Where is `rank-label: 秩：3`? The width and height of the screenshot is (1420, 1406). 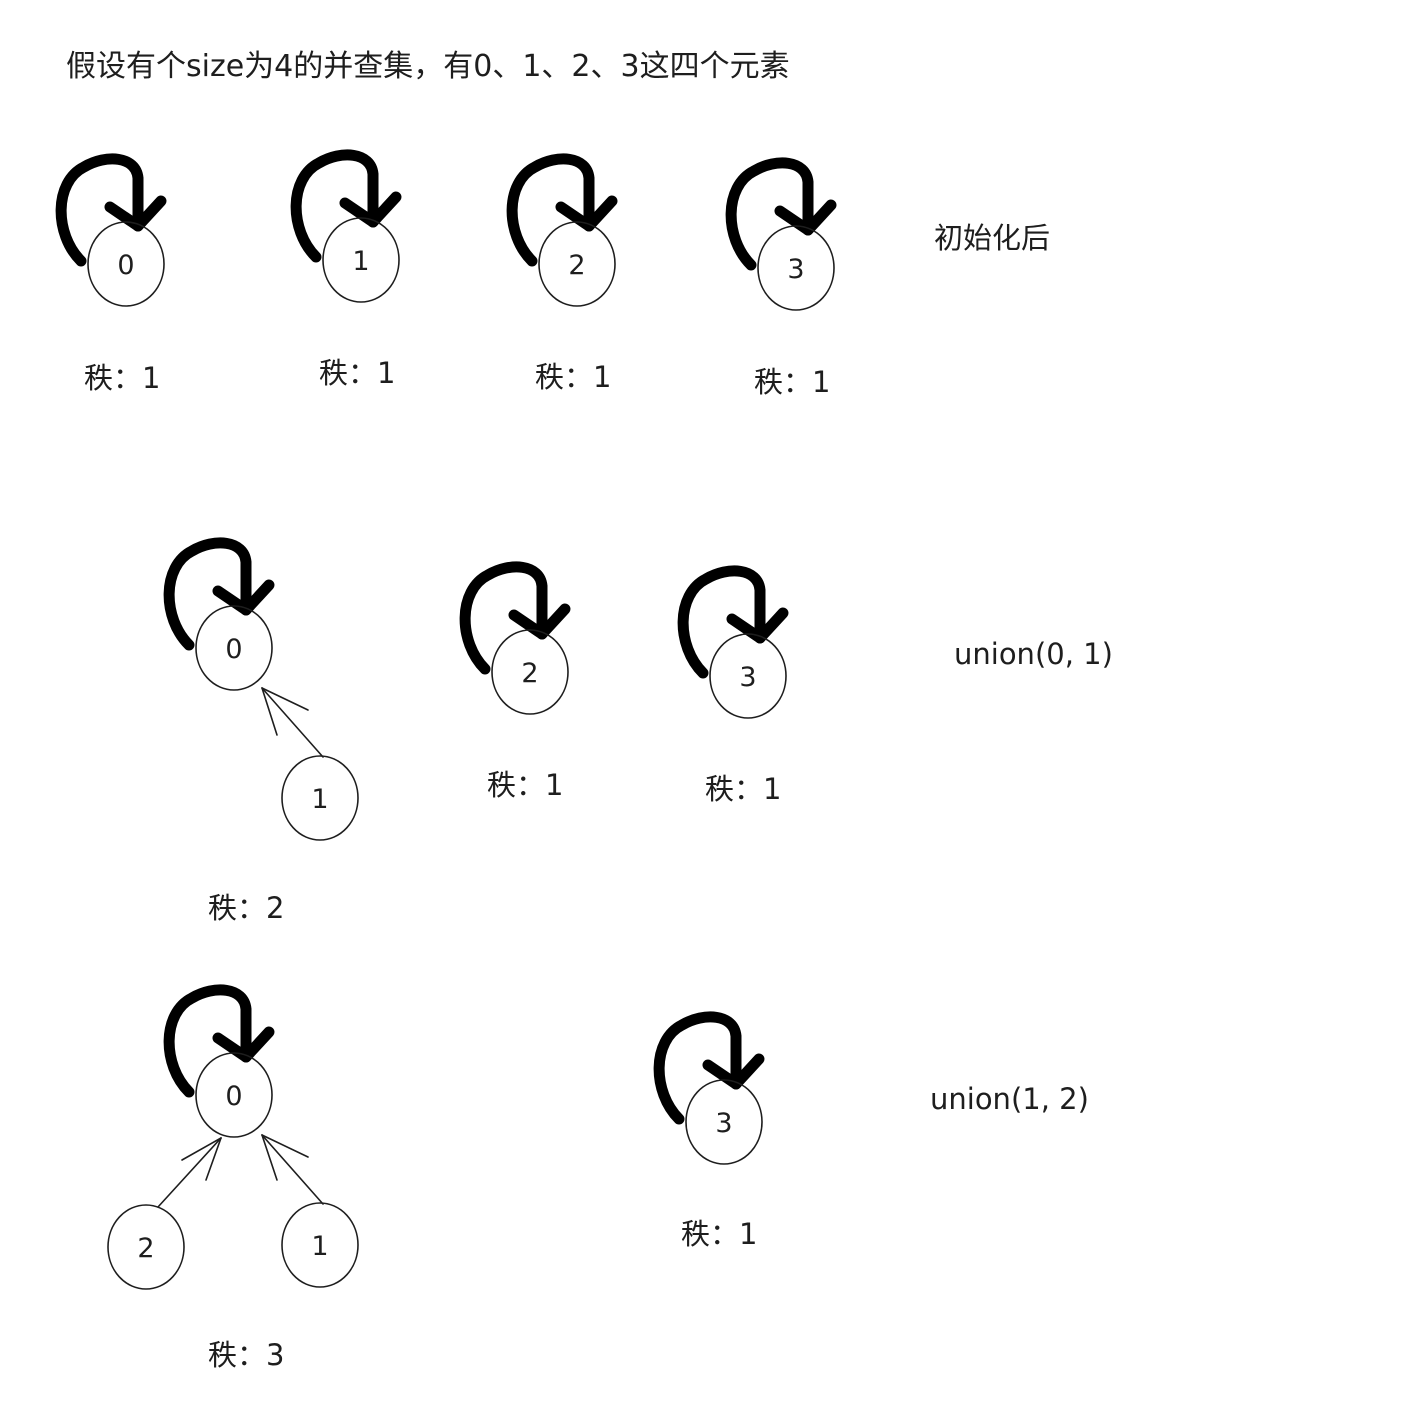
rank-label: 秩：3 is located at coordinates (246, 1355).